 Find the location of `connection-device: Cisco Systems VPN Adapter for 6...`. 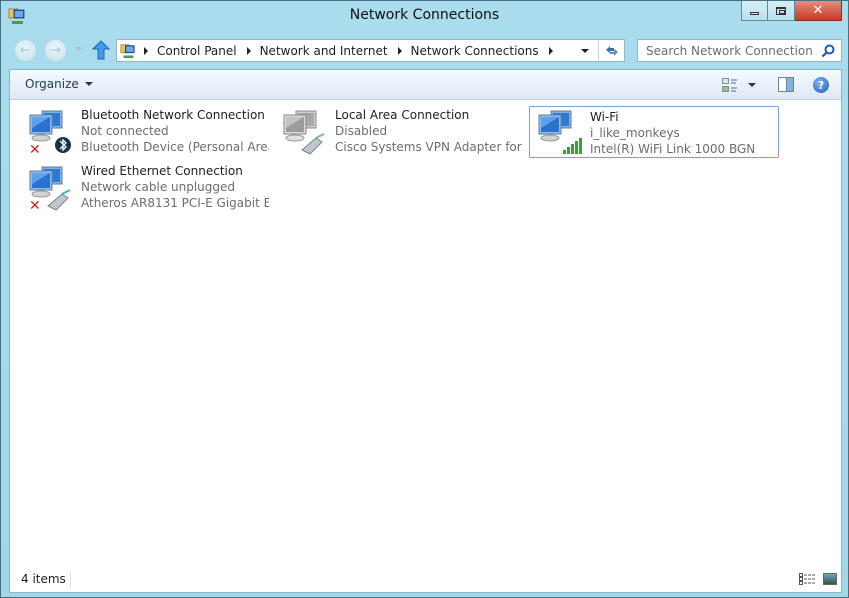

connection-device: Cisco Systems VPN Adapter for 6... is located at coordinates (429, 147).